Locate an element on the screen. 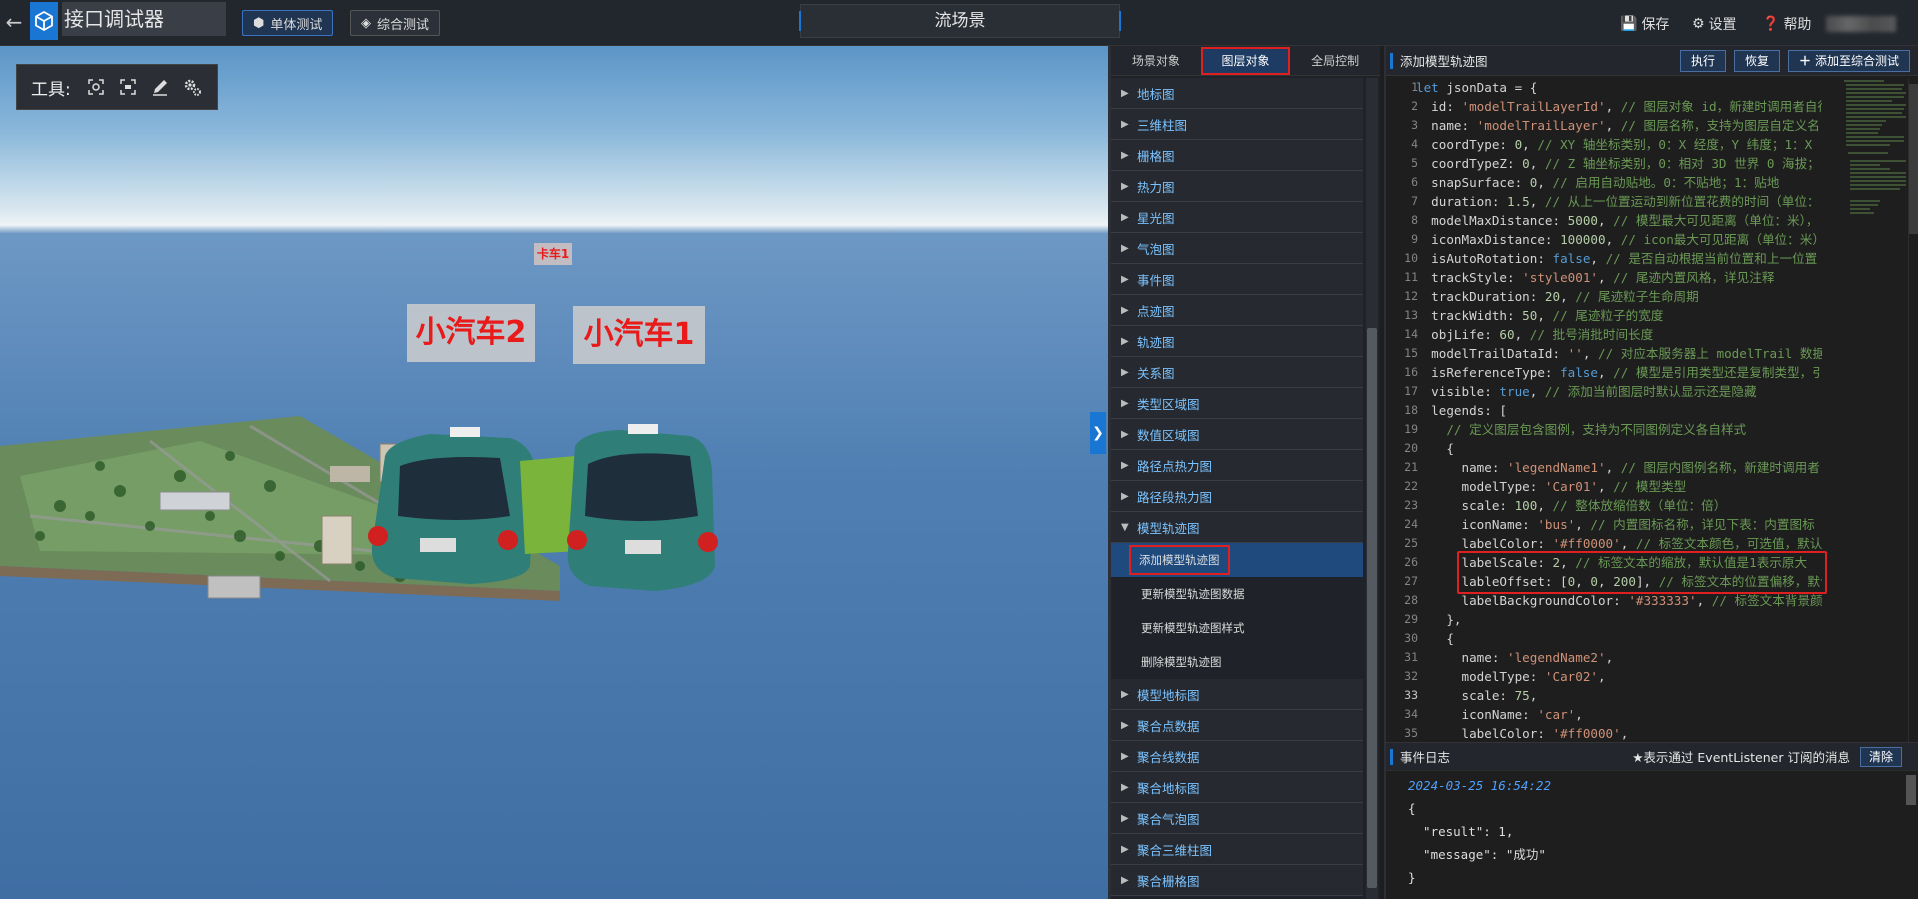  code-token: iconMaxDistance: is located at coordinates (1488, 239).